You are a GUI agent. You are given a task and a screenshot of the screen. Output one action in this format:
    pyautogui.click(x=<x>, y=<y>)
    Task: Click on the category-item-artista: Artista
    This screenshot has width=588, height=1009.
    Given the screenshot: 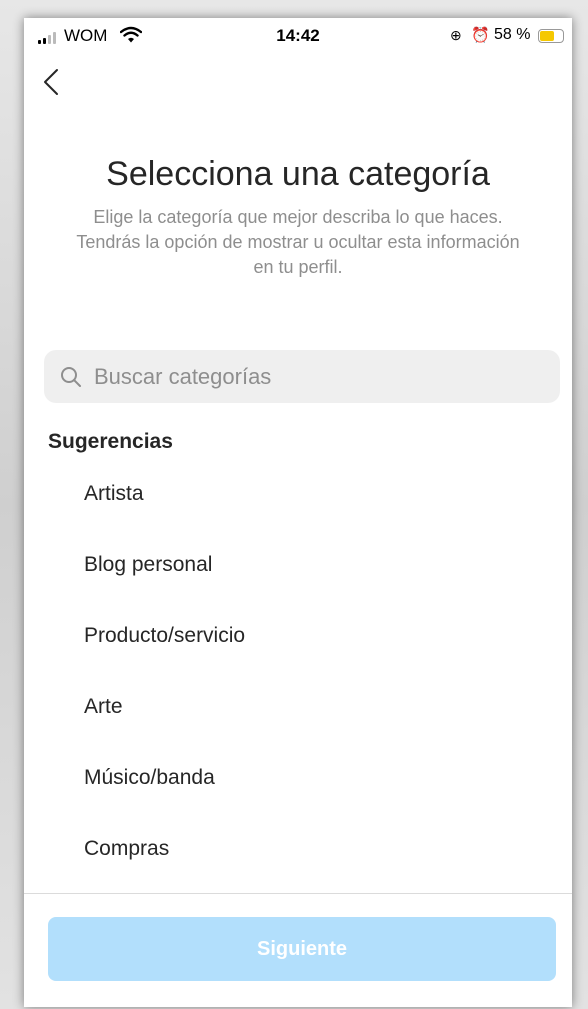 What is the action you would take?
    pyautogui.click(x=298, y=493)
    